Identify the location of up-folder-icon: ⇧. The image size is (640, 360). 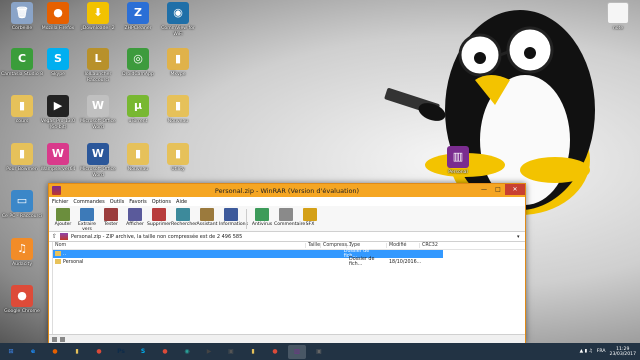
(56, 236).